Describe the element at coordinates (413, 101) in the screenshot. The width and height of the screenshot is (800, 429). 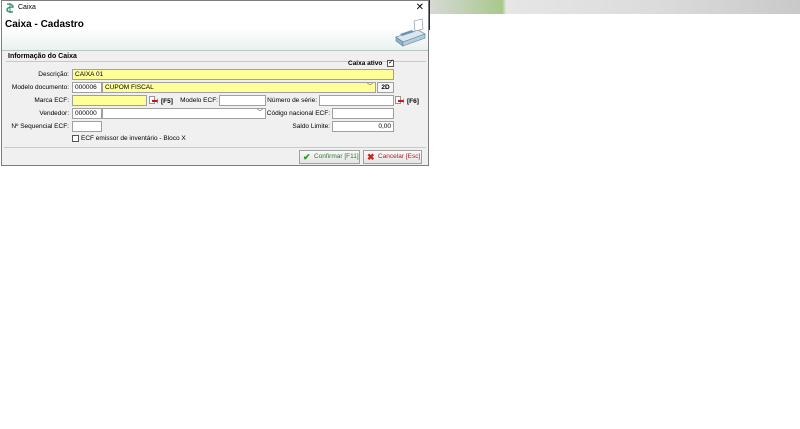
I see `f6-hotkey: [F6]` at that location.